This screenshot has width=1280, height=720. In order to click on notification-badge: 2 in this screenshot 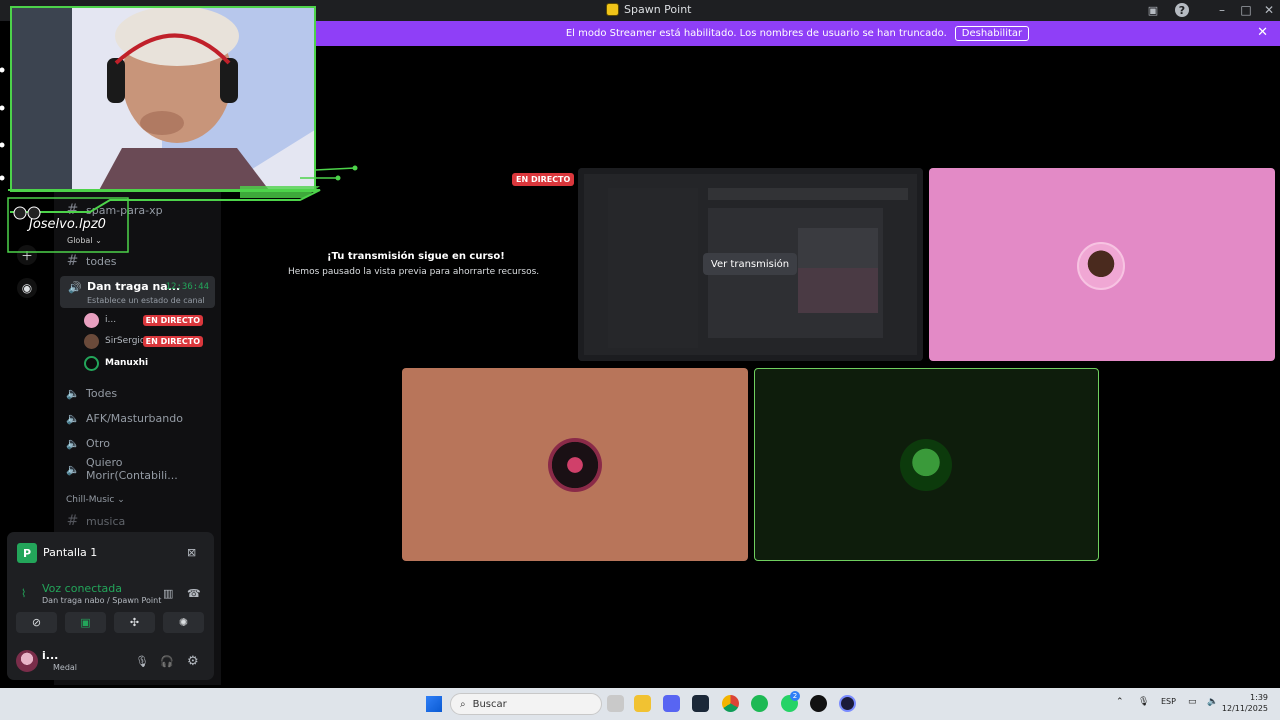, I will do `click(795, 696)`.